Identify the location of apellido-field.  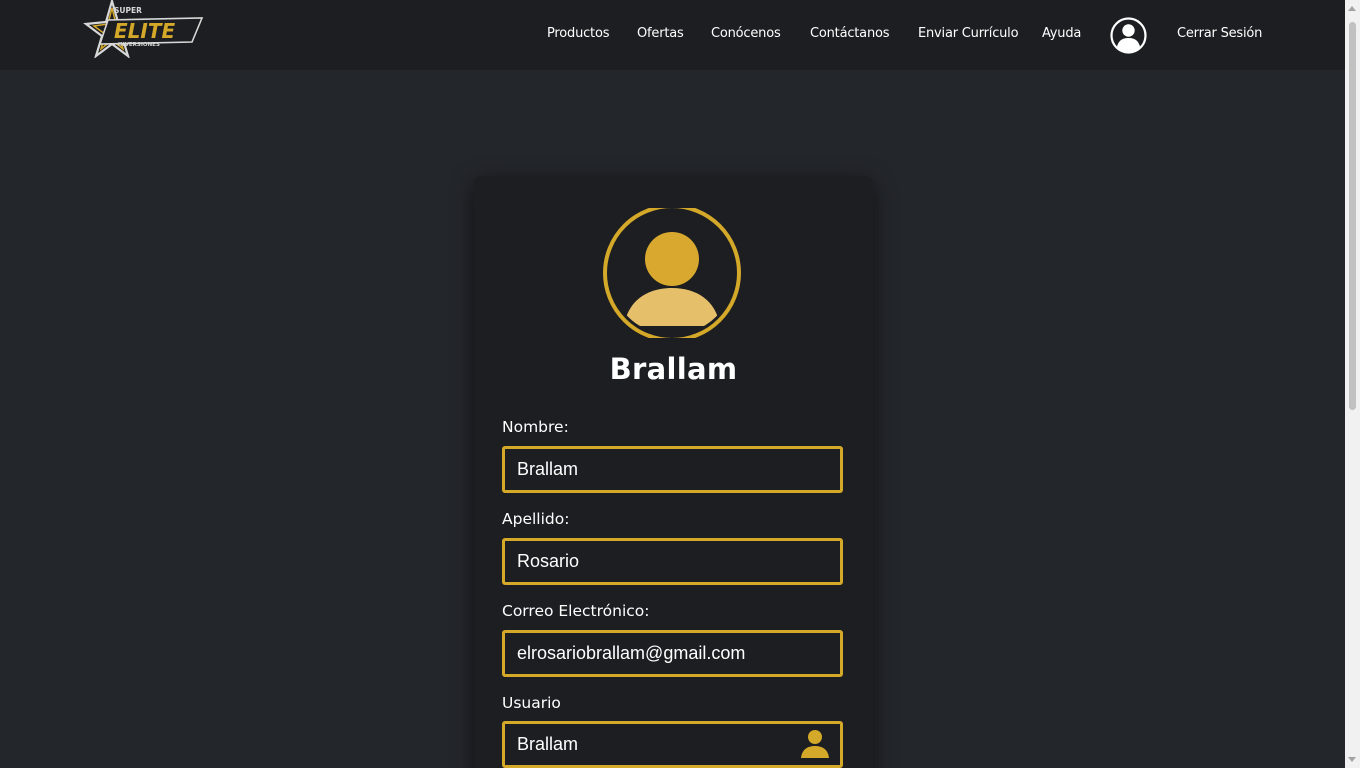
(672, 561).